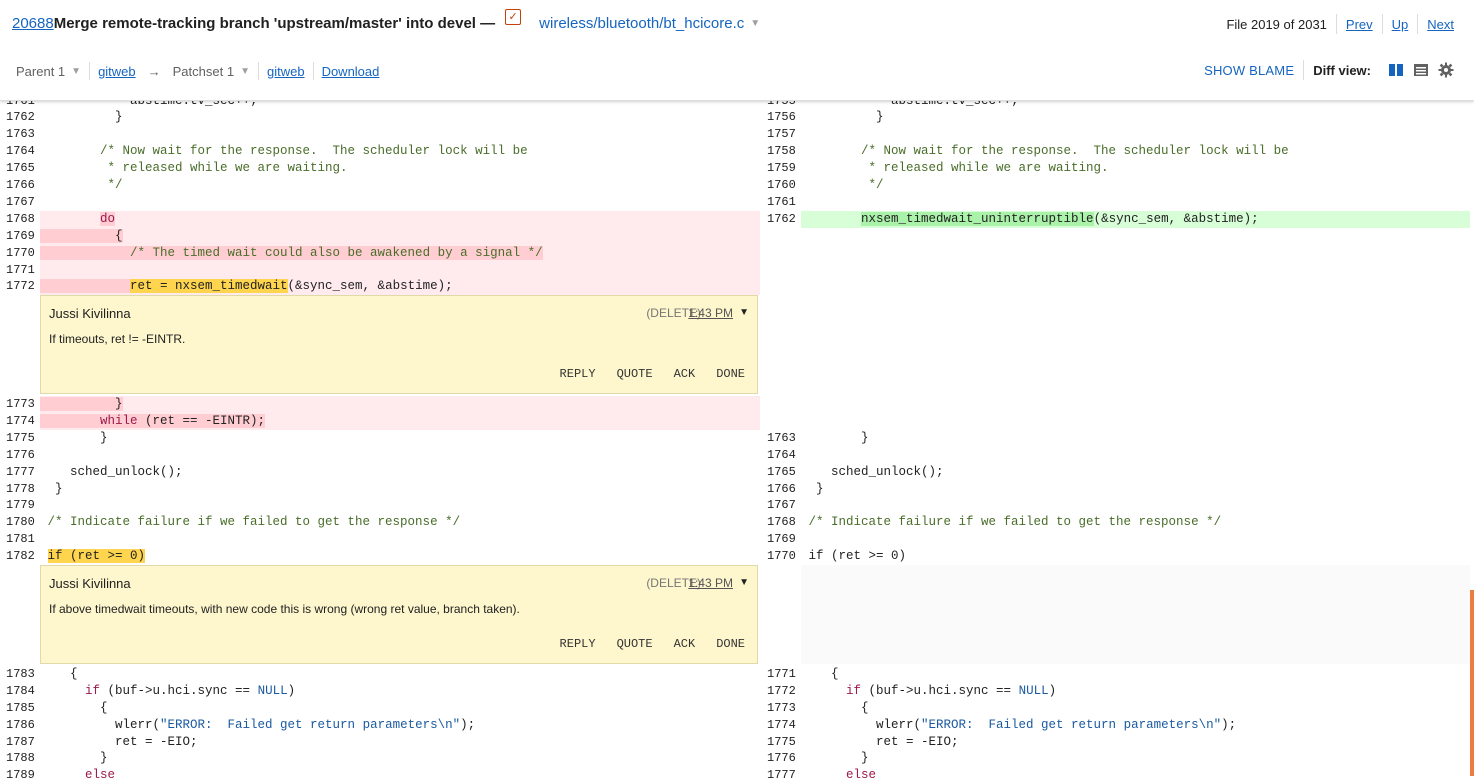 This screenshot has width=1474, height=784. Describe the element at coordinates (22, 202) in the screenshot. I see `line-number-left: 1767` at that location.